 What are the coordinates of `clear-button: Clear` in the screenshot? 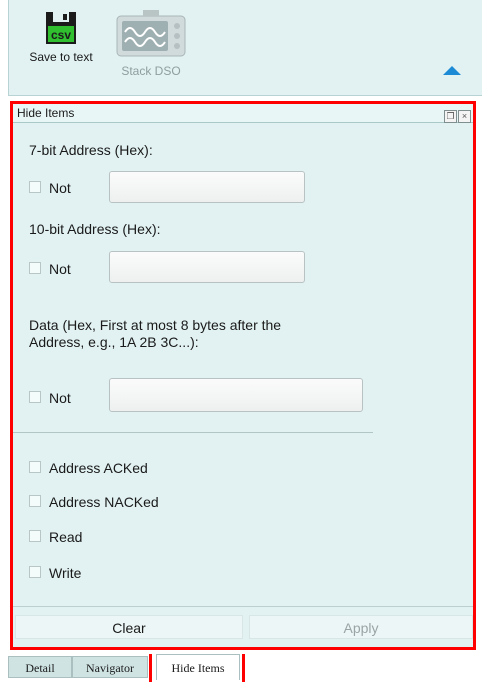 It's located at (129, 627).